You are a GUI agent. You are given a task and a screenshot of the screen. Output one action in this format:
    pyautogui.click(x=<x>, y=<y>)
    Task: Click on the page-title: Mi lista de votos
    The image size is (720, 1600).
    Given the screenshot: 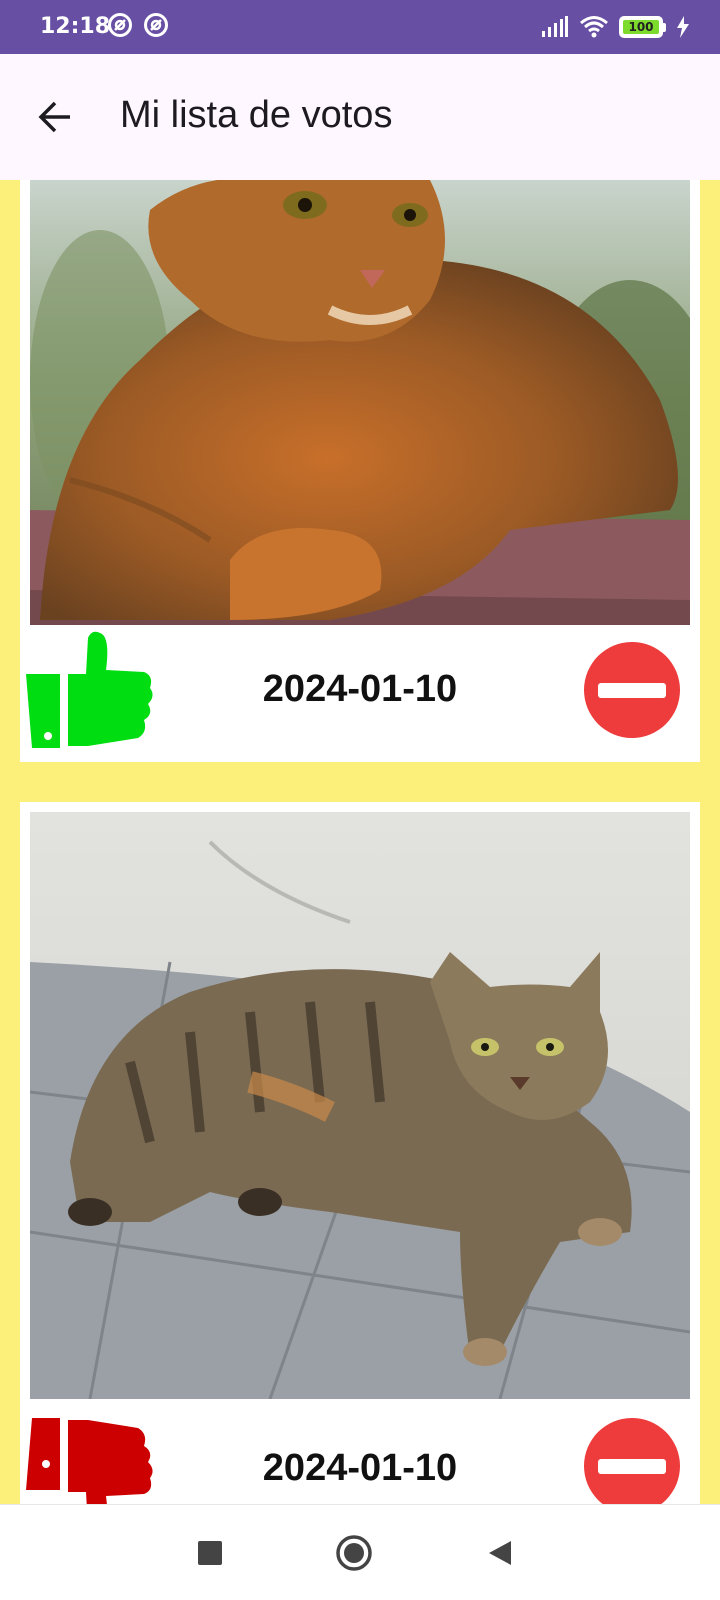 What is the action you would take?
    pyautogui.click(x=256, y=115)
    